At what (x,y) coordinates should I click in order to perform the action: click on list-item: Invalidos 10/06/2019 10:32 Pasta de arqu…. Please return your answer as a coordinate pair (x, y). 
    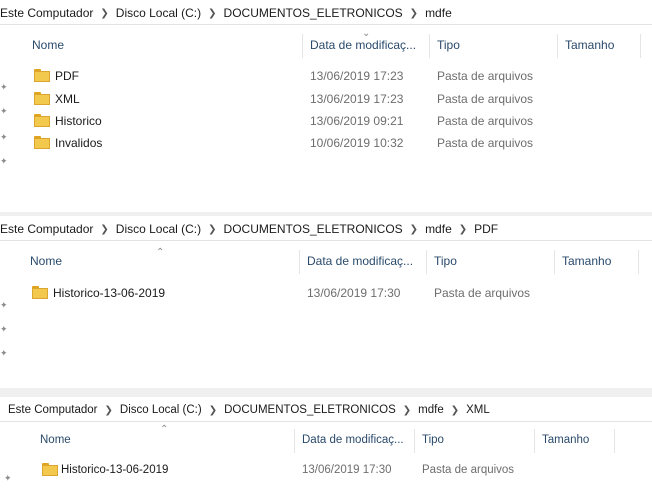
    Looking at the image, I should click on (326, 143).